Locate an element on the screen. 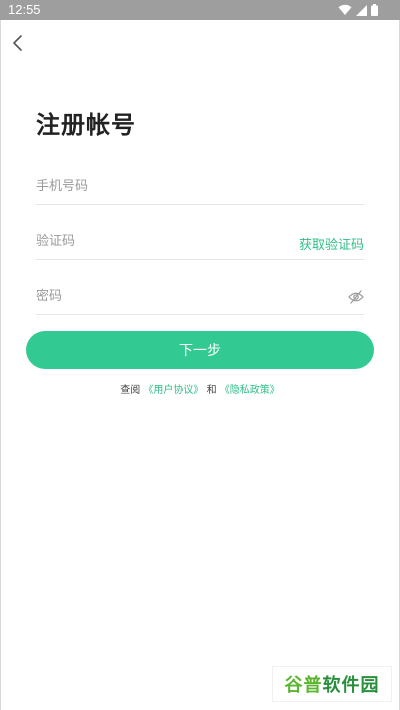 The height and width of the screenshot is (710, 400). password-input is located at coordinates (161, 296).